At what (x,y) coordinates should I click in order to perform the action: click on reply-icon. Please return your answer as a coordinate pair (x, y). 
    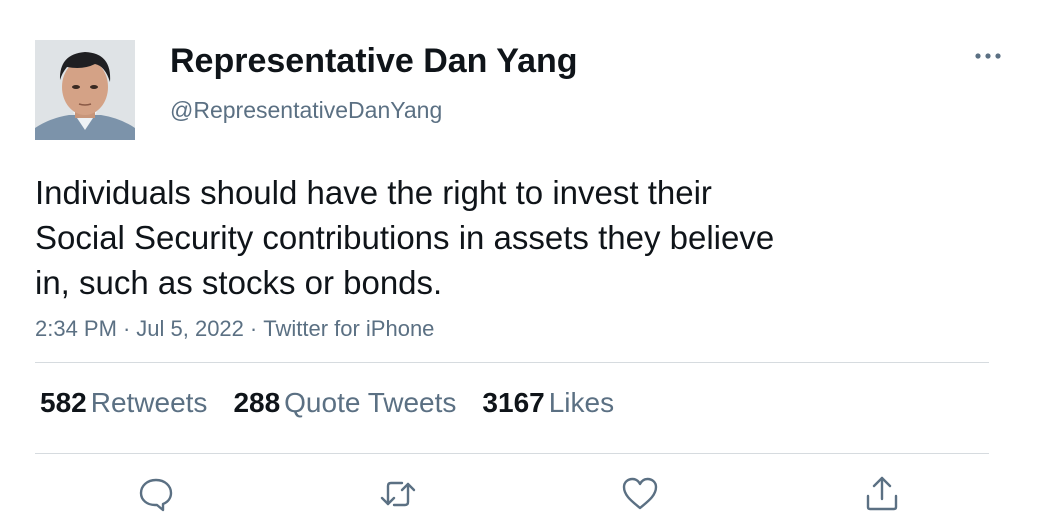
    Looking at the image, I should click on (156, 494).